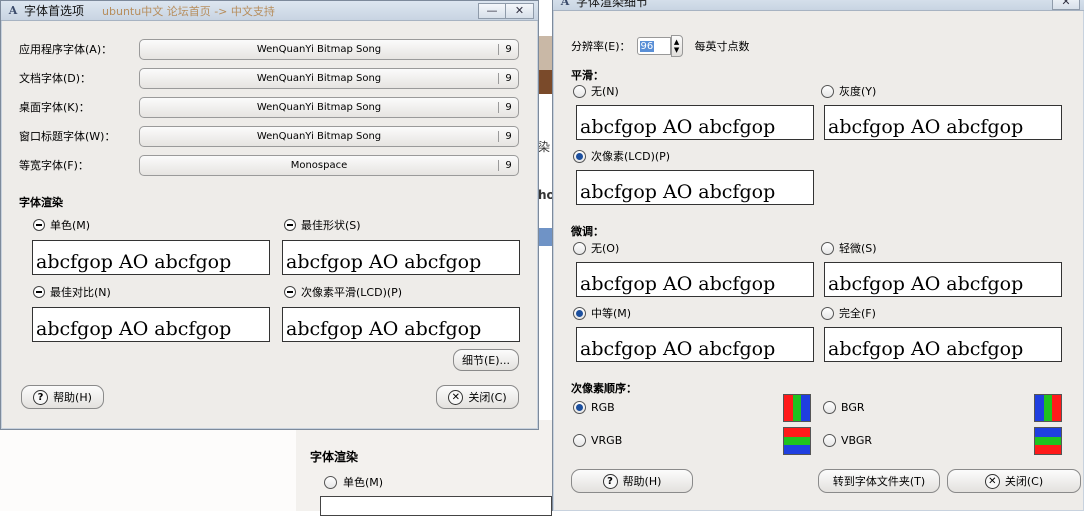  I want to click on font-row-label: 窗口标题字体(W)：, so click(67, 136).